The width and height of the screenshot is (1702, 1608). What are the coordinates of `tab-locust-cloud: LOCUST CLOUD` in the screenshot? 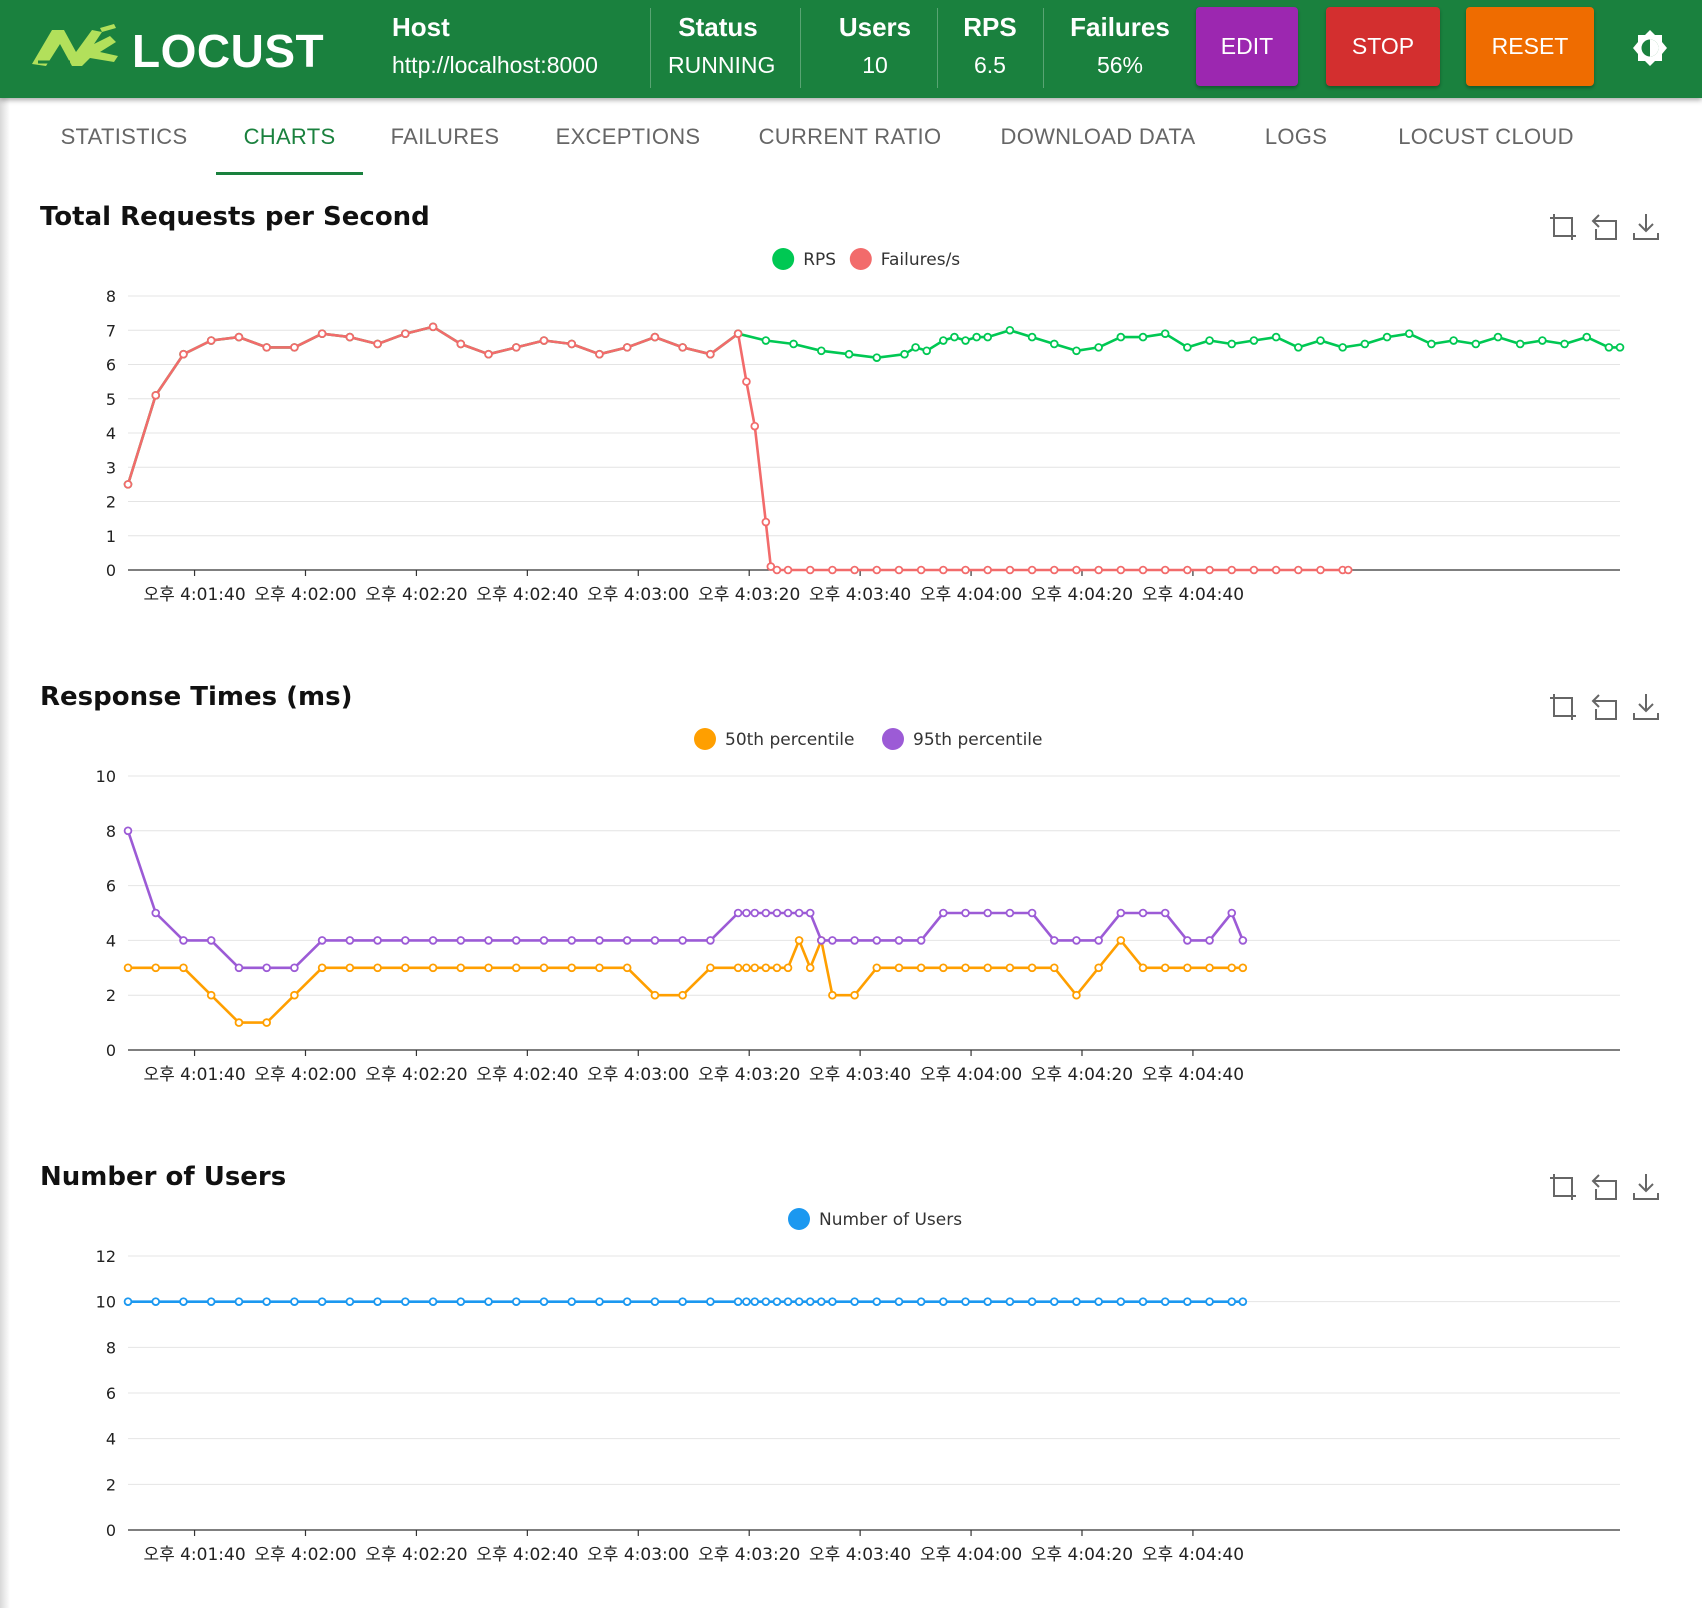 It's located at (1486, 137).